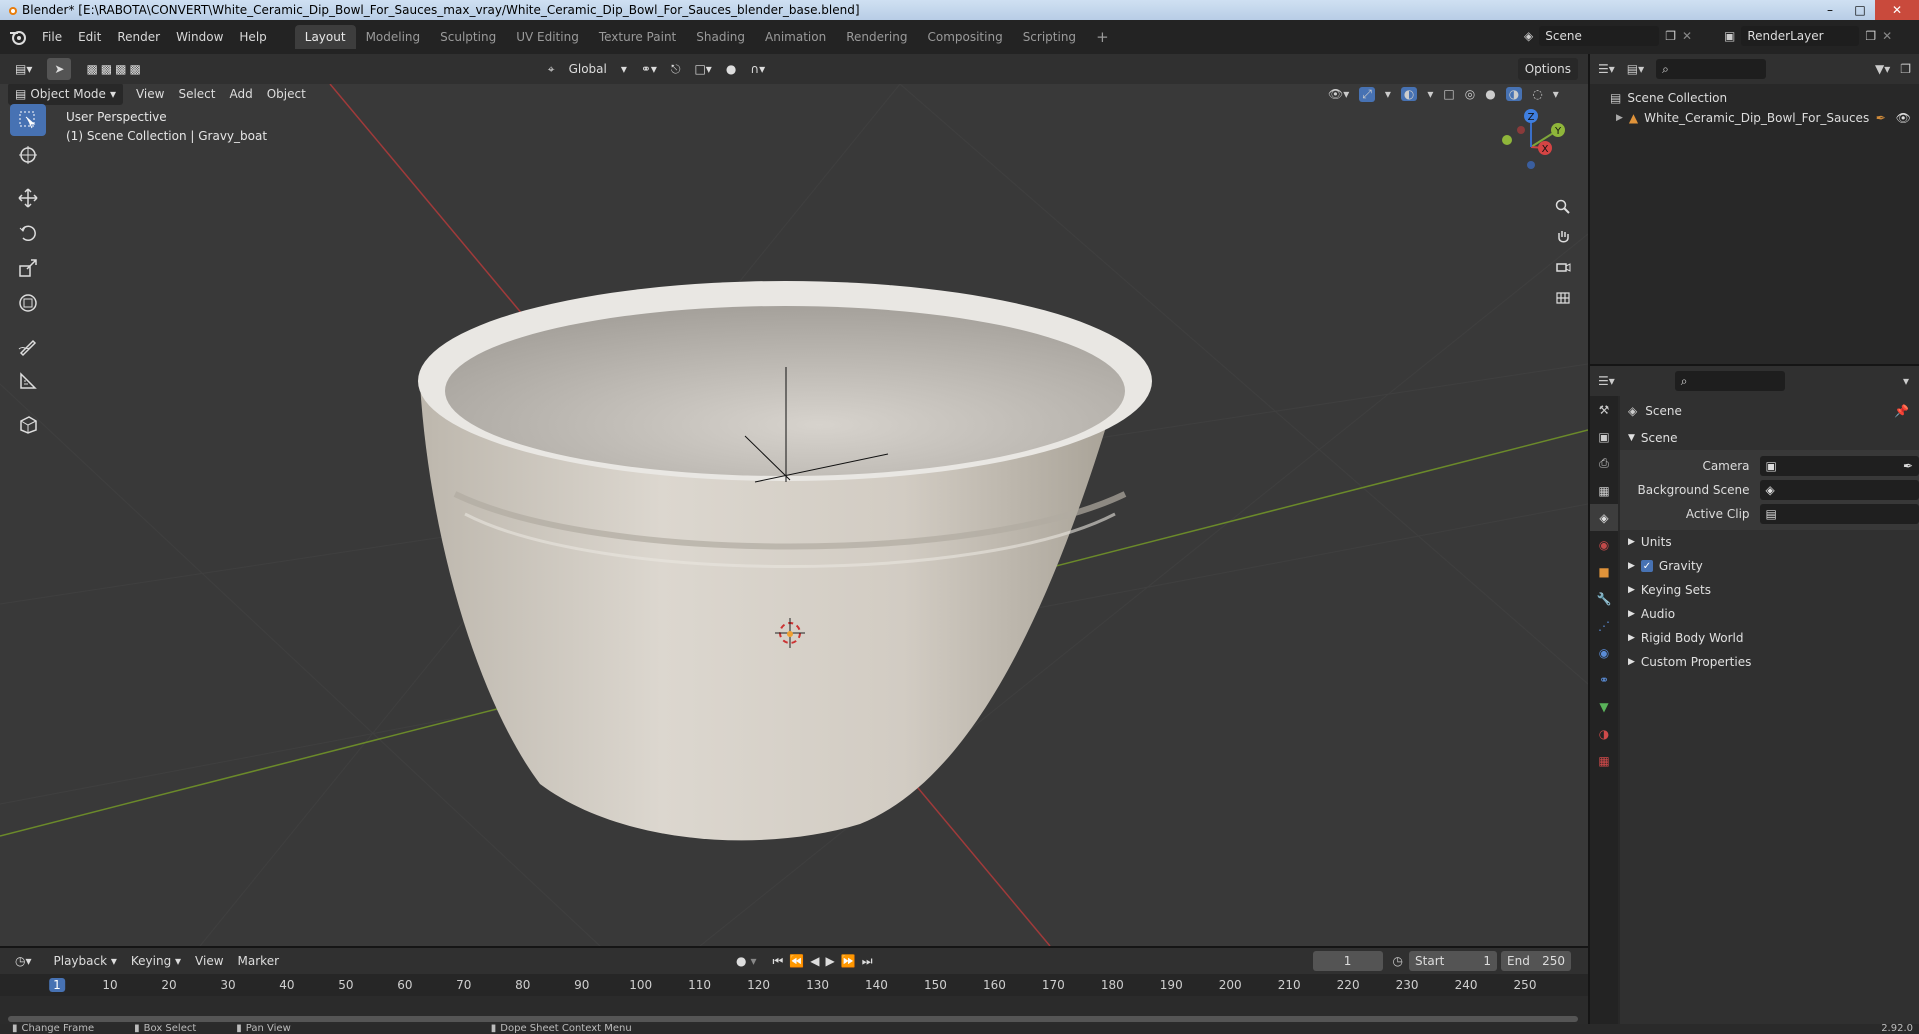 The height and width of the screenshot is (1034, 1919). Describe the element at coordinates (1398, 961) in the screenshot. I see `clock-icon: ◷` at that location.